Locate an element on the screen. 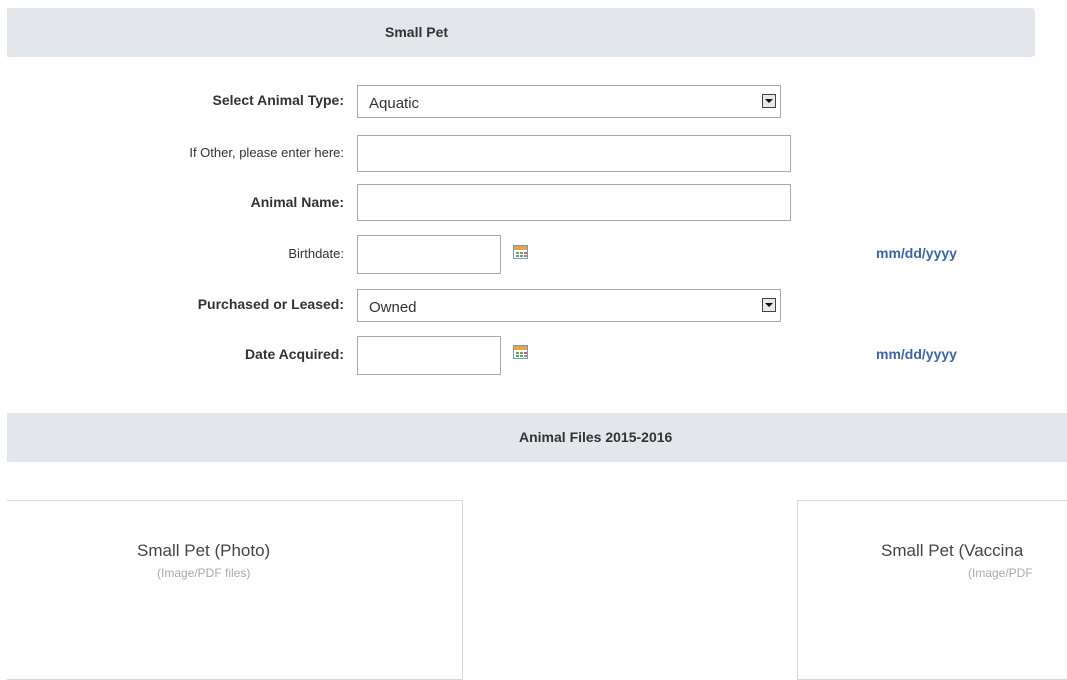  file-card-subtitle: (Image/PDF is located at coordinates (1000, 573).